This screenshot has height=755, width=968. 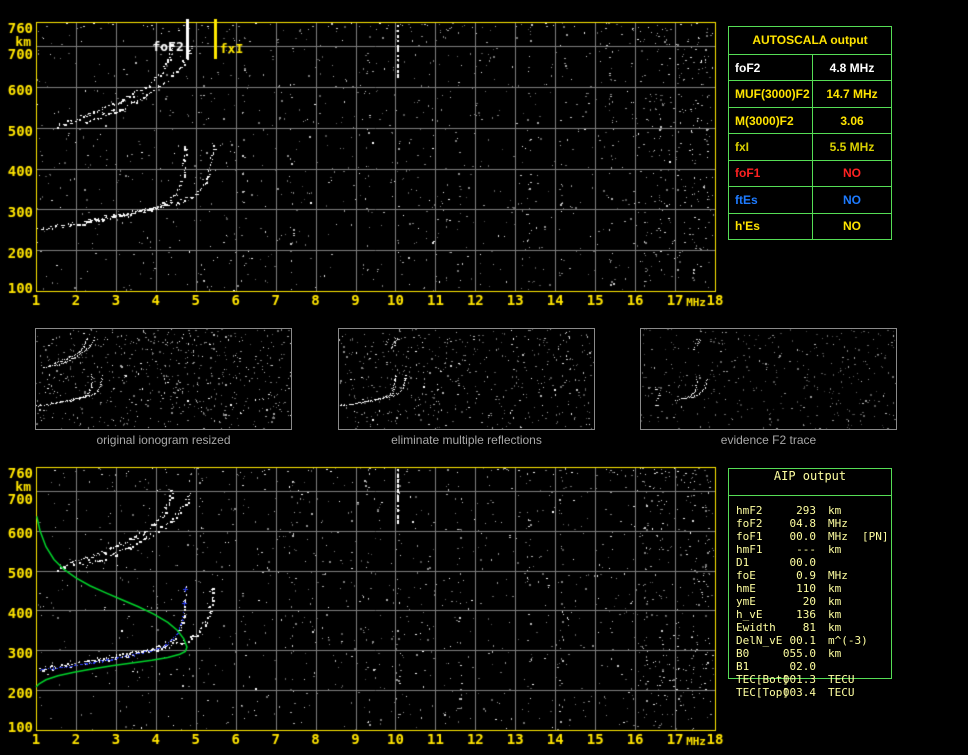 What do you see at coordinates (771, 68) in the screenshot?
I see `fof2-label: foF2` at bounding box center [771, 68].